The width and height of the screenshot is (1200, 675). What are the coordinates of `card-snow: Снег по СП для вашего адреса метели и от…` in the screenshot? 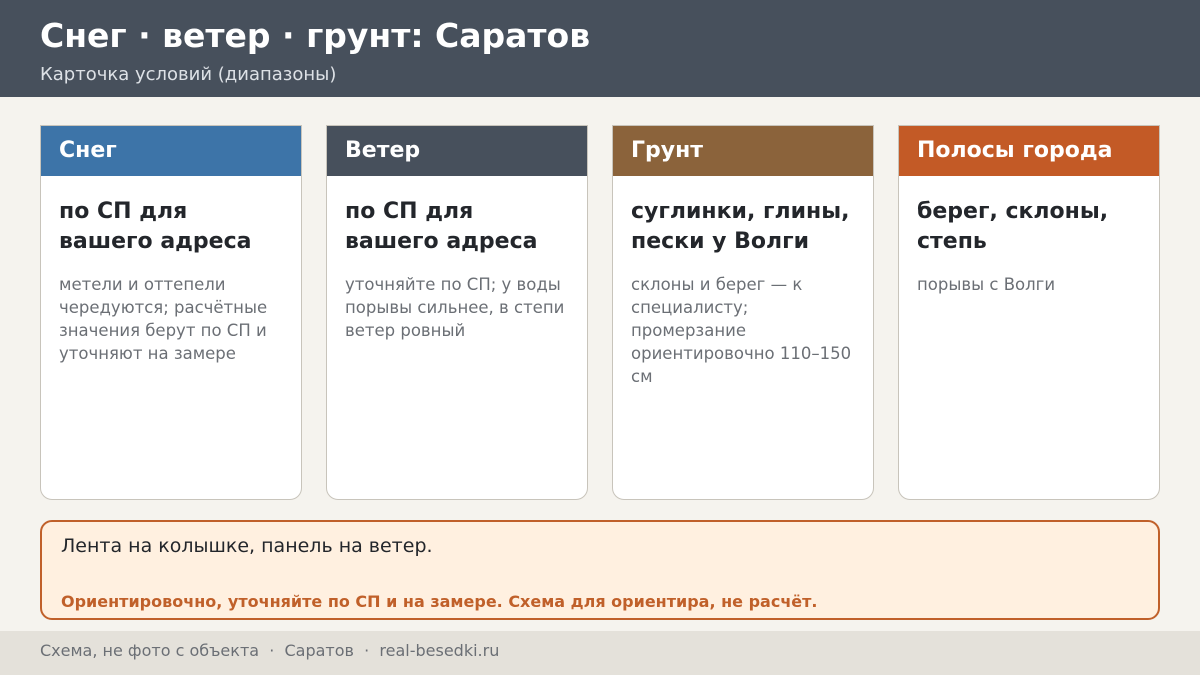 It's located at (171, 312).